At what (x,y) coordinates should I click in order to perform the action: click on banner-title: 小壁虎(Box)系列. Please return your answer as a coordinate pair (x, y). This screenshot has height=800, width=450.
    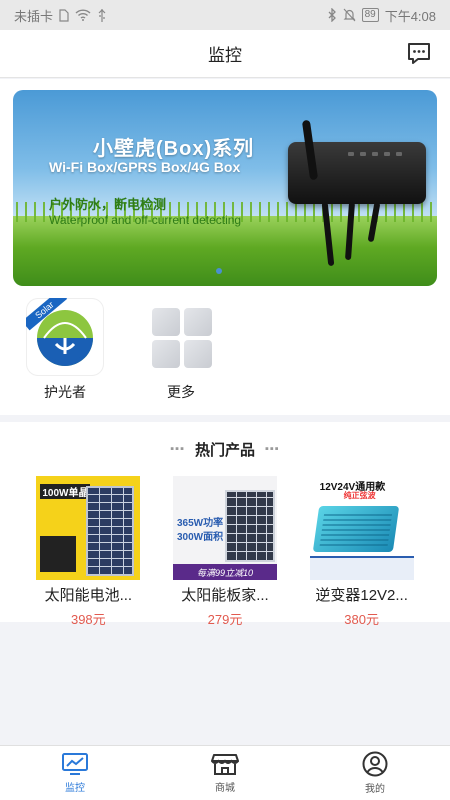
    Looking at the image, I should click on (174, 149).